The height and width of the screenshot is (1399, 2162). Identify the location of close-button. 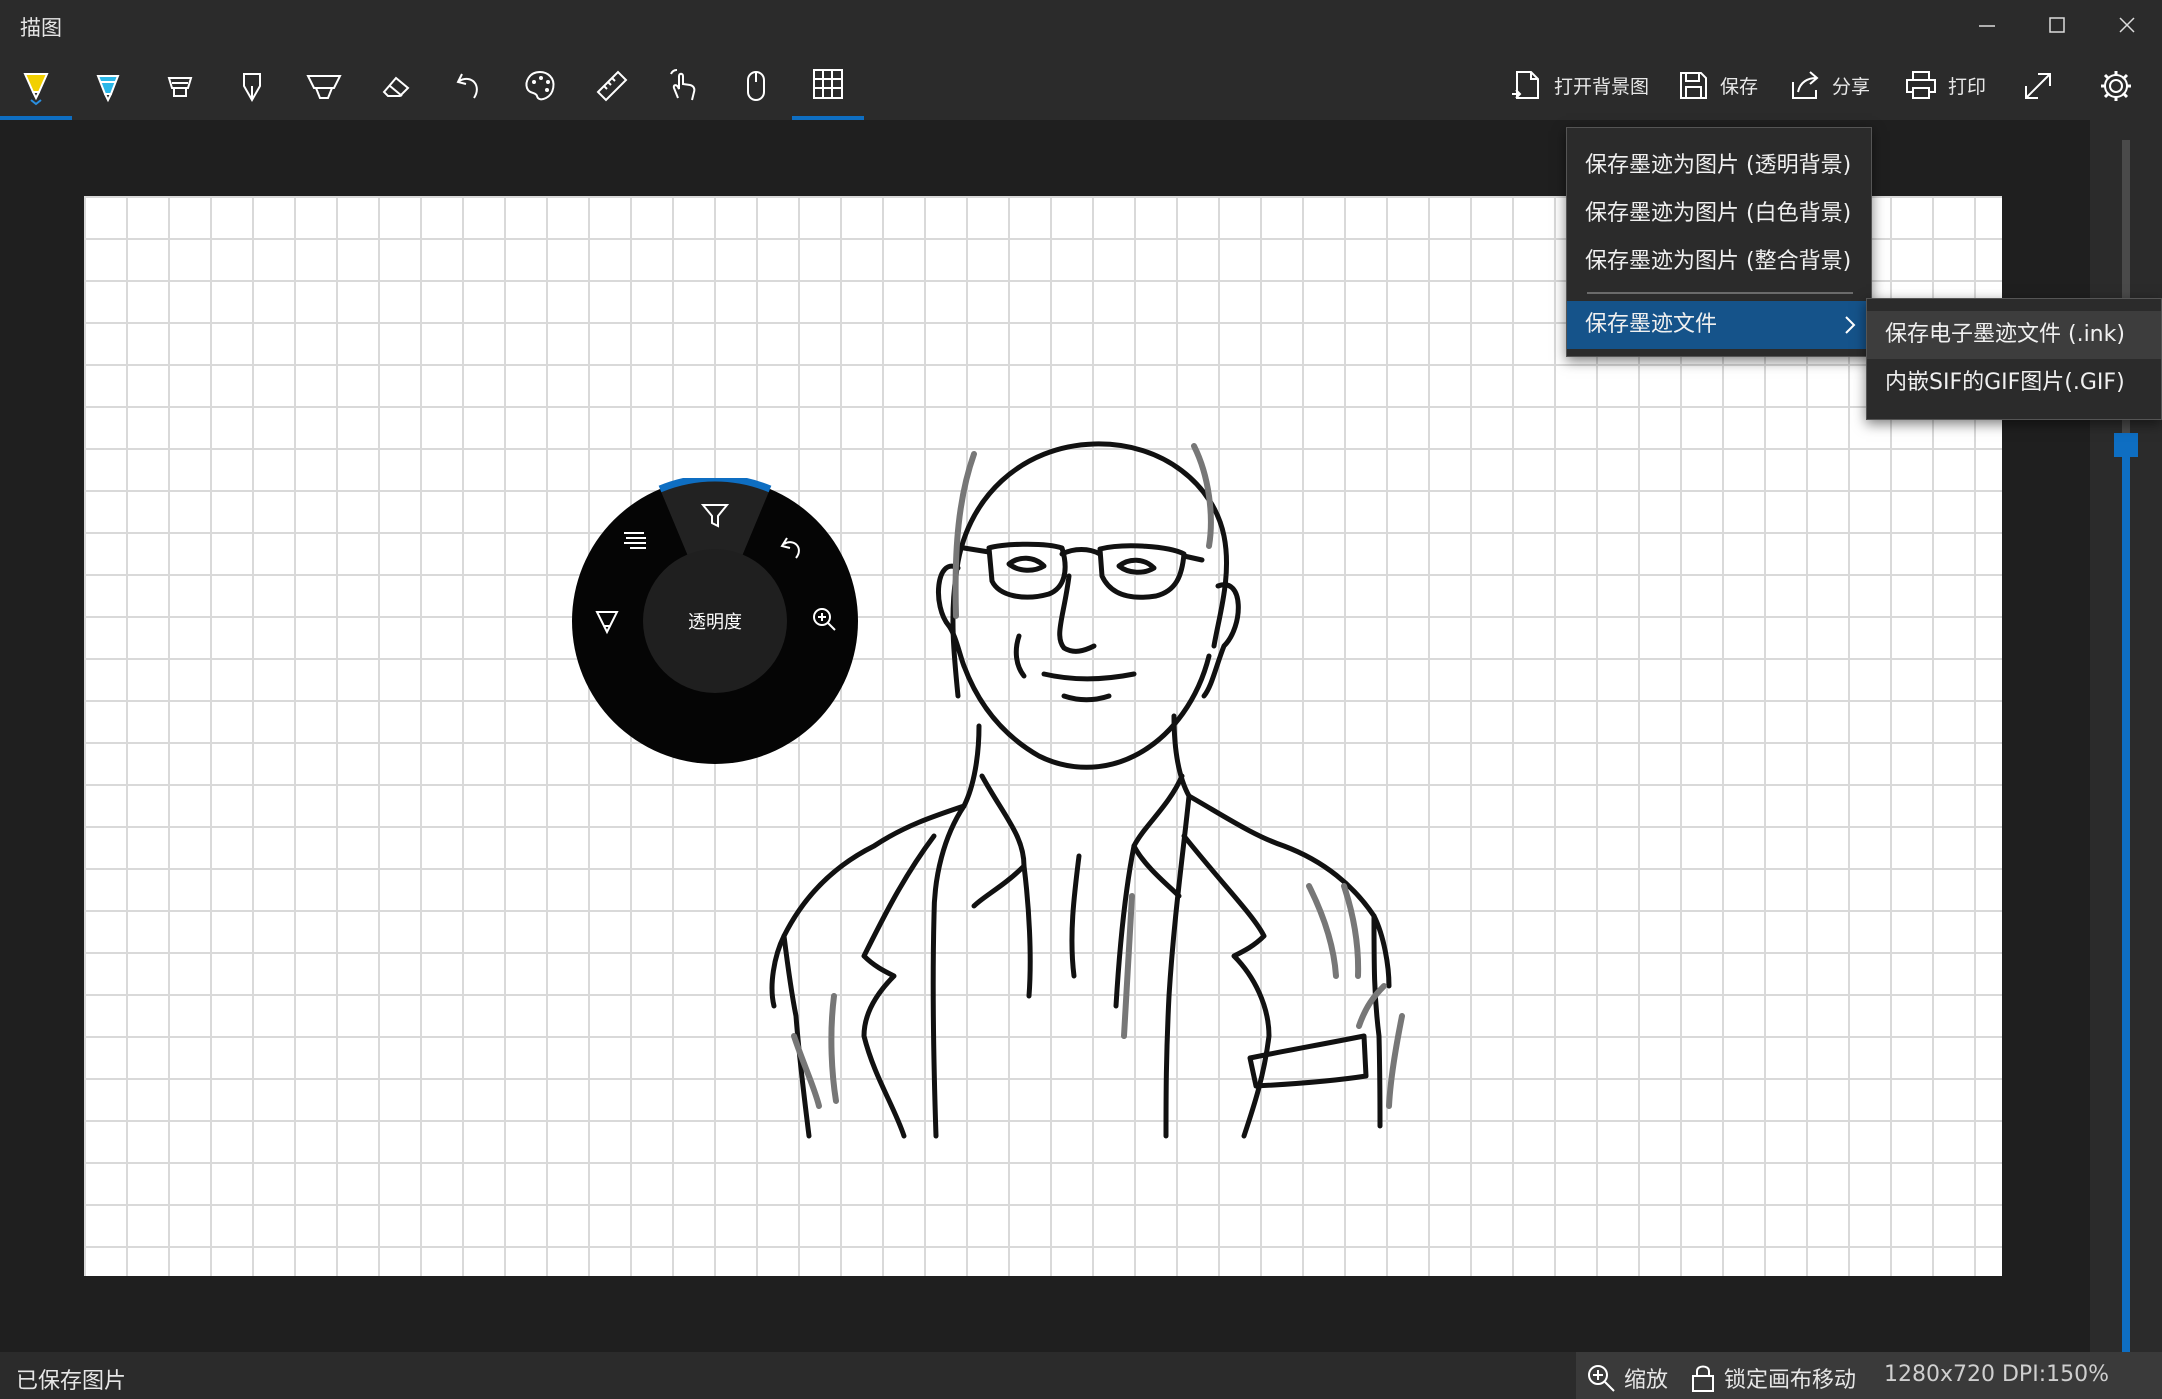
(2127, 25).